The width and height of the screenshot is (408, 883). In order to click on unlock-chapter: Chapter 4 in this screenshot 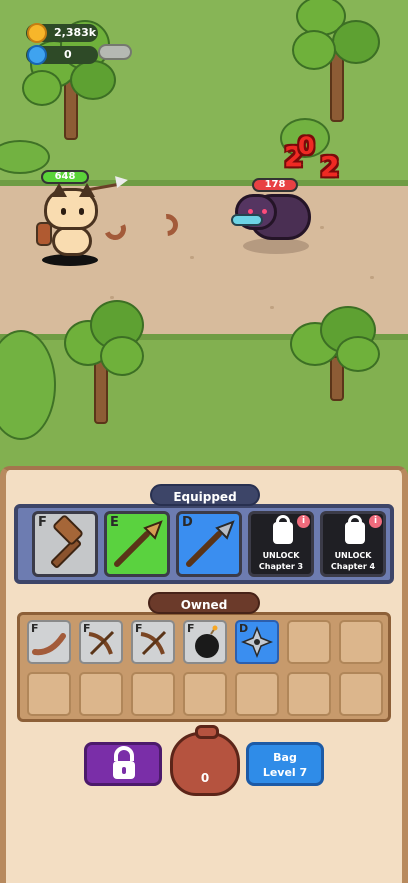, I will do `click(353, 566)`.